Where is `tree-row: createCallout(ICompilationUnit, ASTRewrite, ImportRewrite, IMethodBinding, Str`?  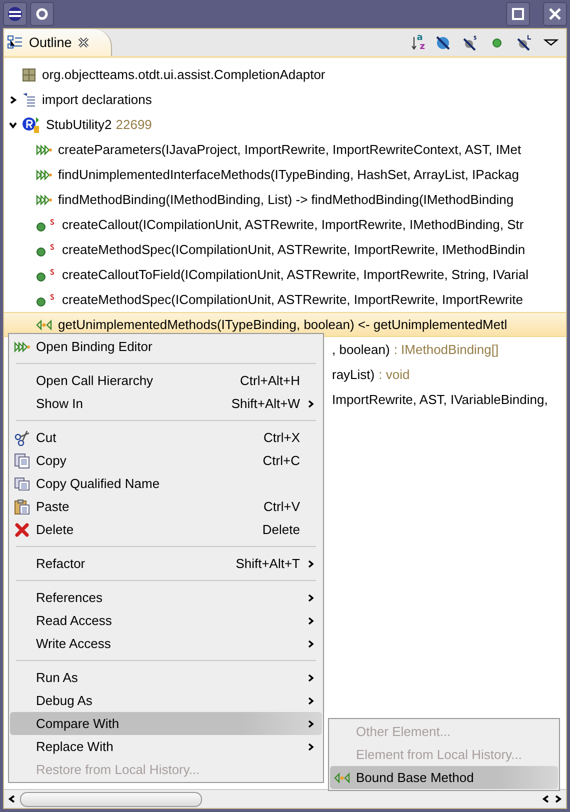 tree-row: createCallout(ICompilationUnit, ASTRewrite, ImportRewrite, IMethodBinding, Str is located at coordinates (285, 224).